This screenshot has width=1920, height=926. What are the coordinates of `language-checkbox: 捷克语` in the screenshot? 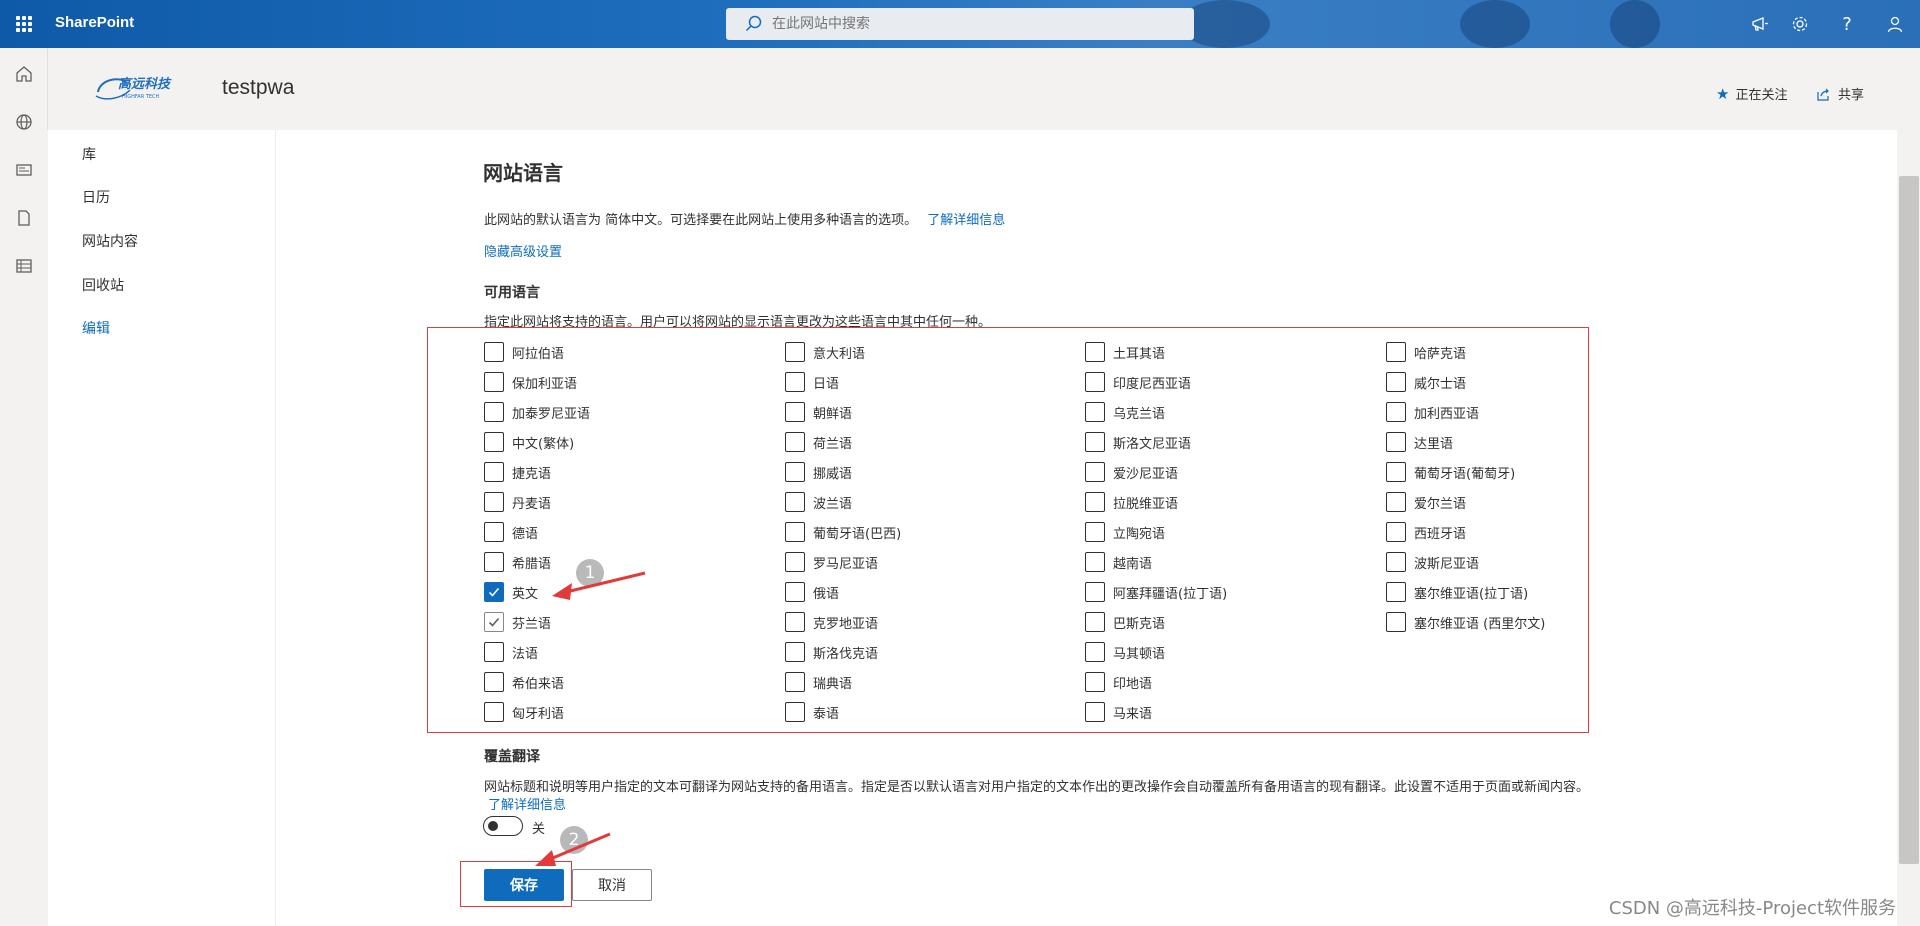 It's located at (517, 472).